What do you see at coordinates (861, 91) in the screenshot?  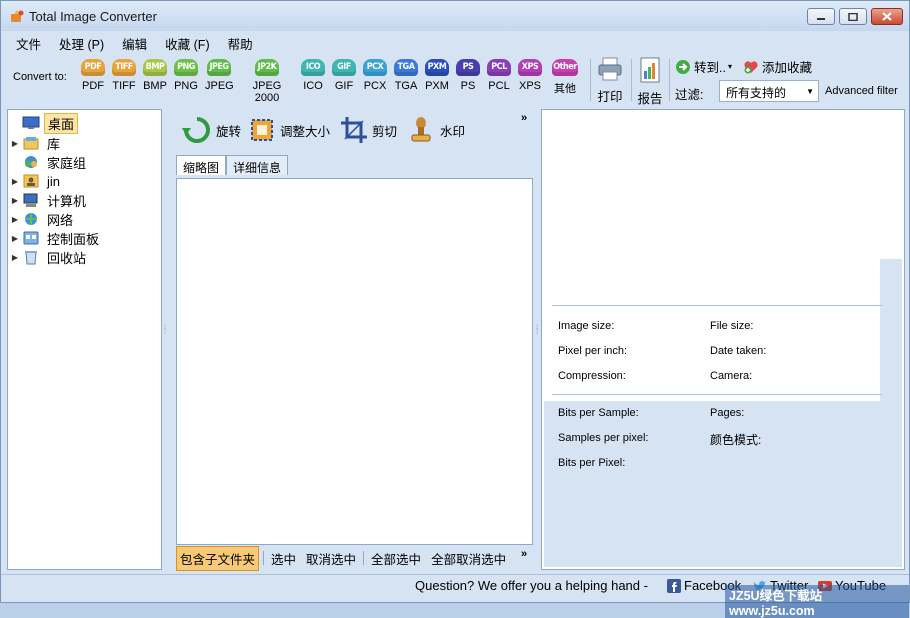 I see `advanced-filter-link: Advanced filter` at bounding box center [861, 91].